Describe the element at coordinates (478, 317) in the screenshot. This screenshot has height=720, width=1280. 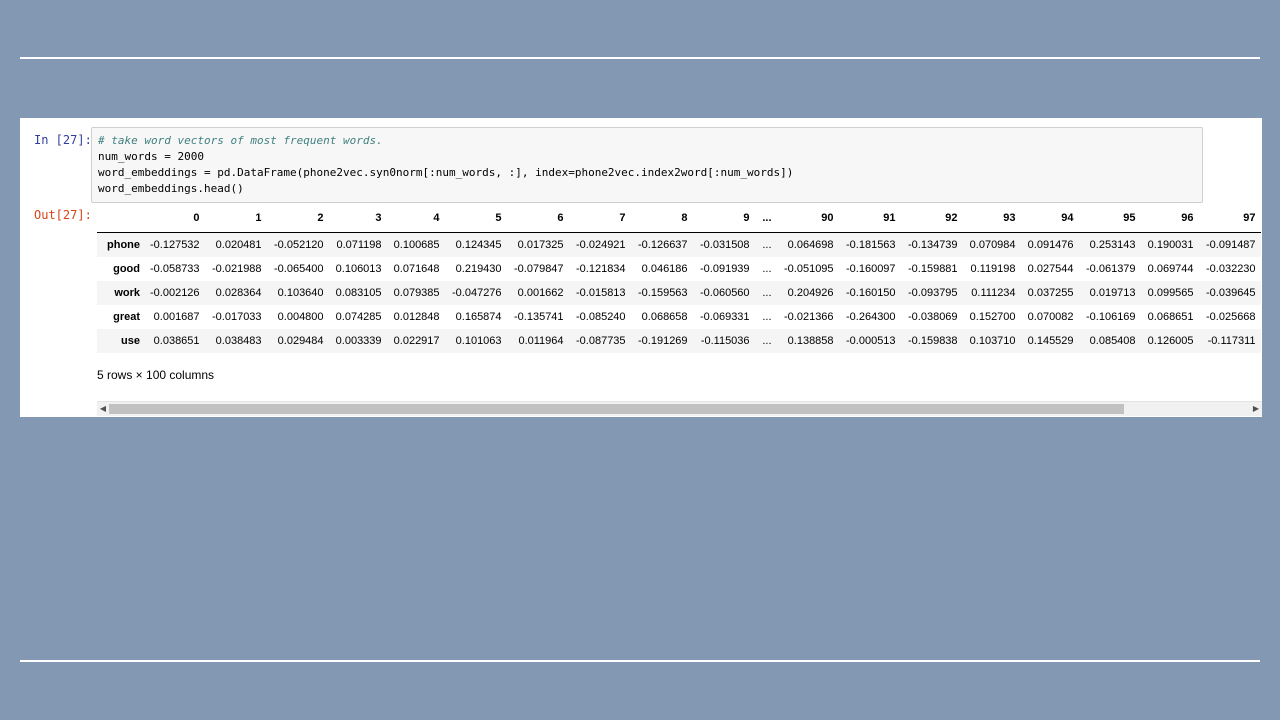
I see `table-cell: 0.165874` at that location.